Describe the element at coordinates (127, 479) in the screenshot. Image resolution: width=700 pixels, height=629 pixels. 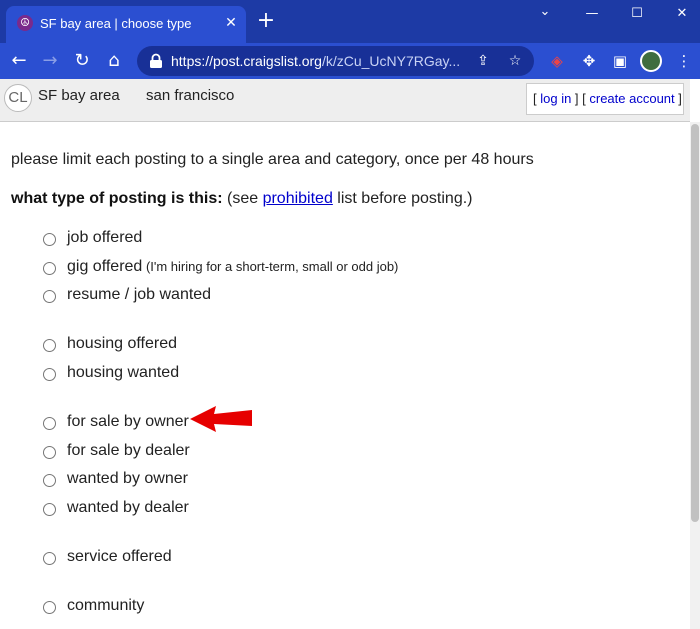
I see `option-label: wanted by owner` at that location.